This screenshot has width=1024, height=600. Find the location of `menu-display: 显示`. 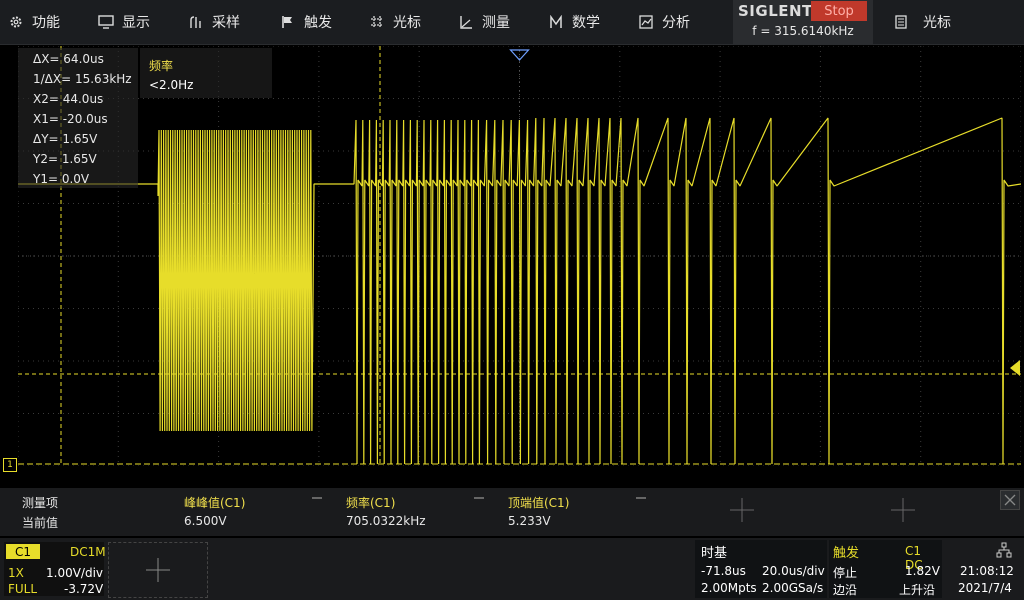

menu-display: 显示 is located at coordinates (124, 22).